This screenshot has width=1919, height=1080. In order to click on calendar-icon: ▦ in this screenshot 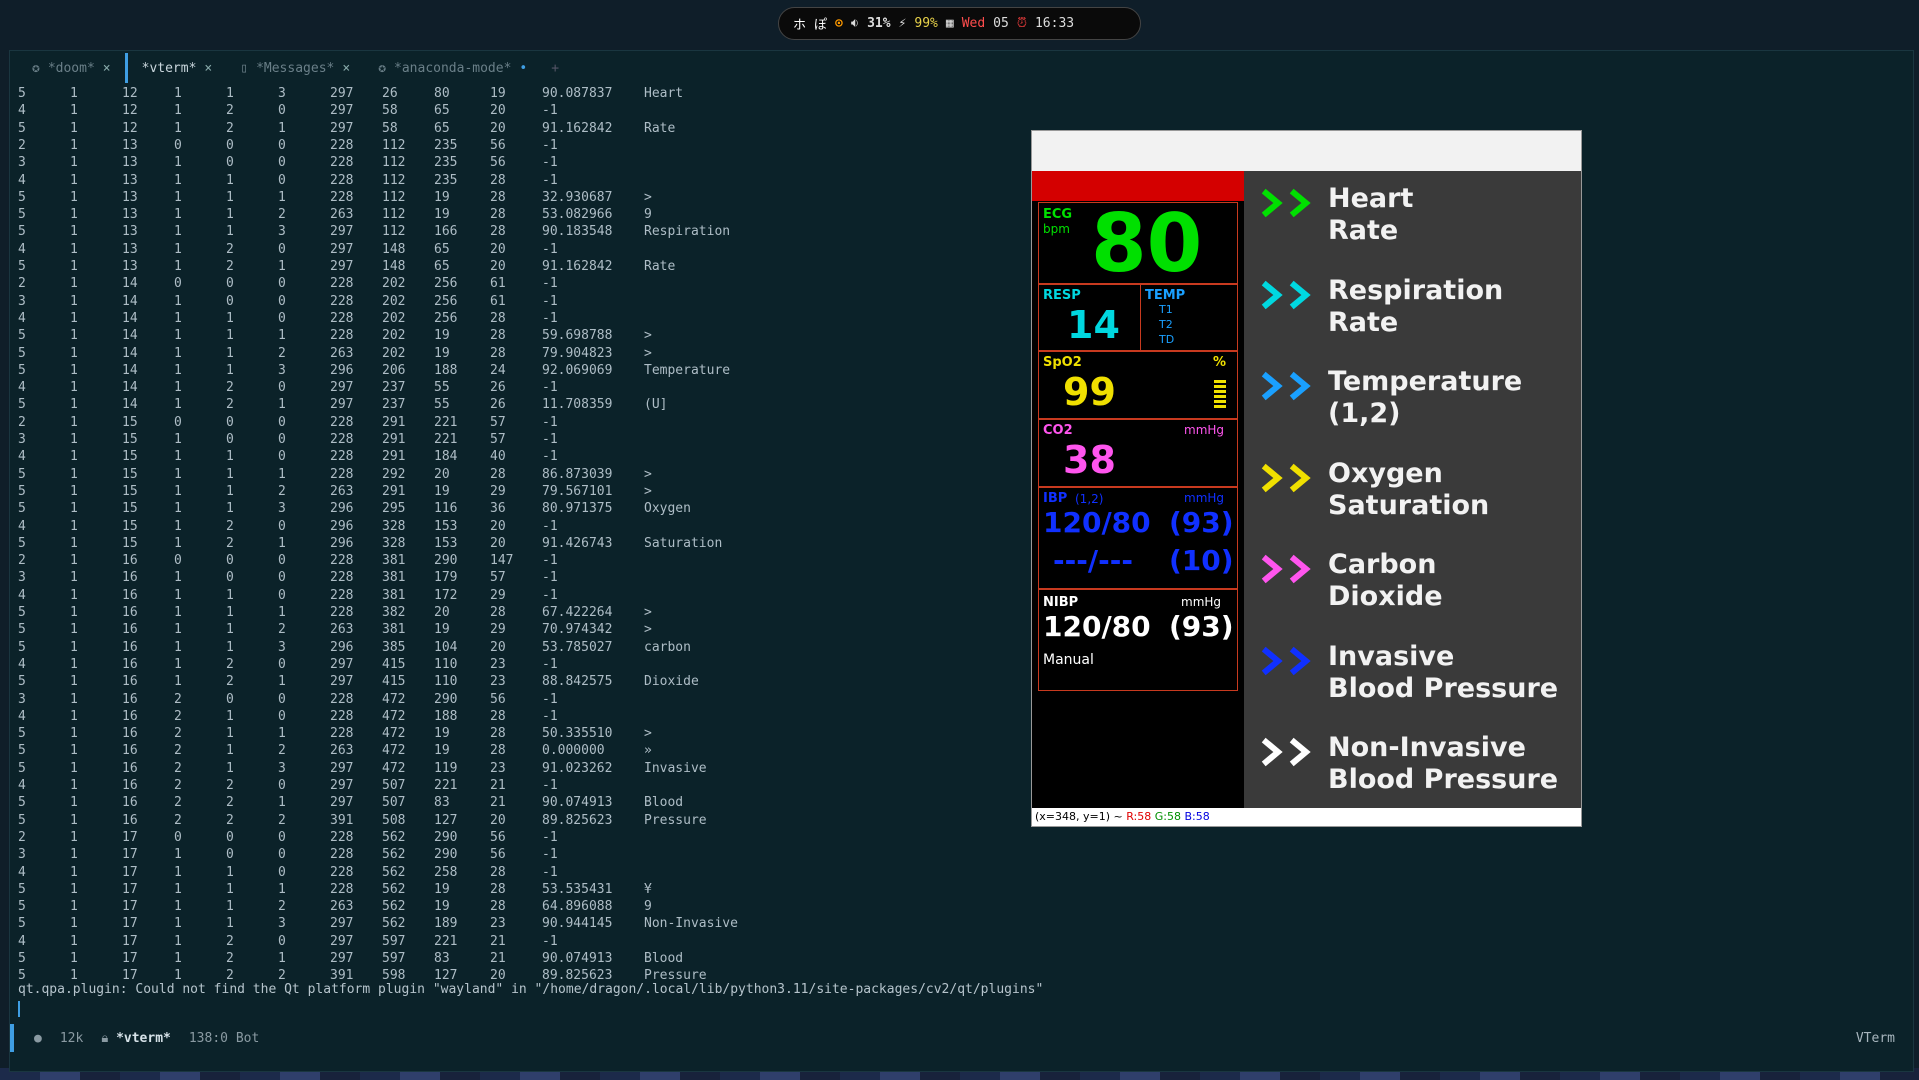, I will do `click(950, 23)`.